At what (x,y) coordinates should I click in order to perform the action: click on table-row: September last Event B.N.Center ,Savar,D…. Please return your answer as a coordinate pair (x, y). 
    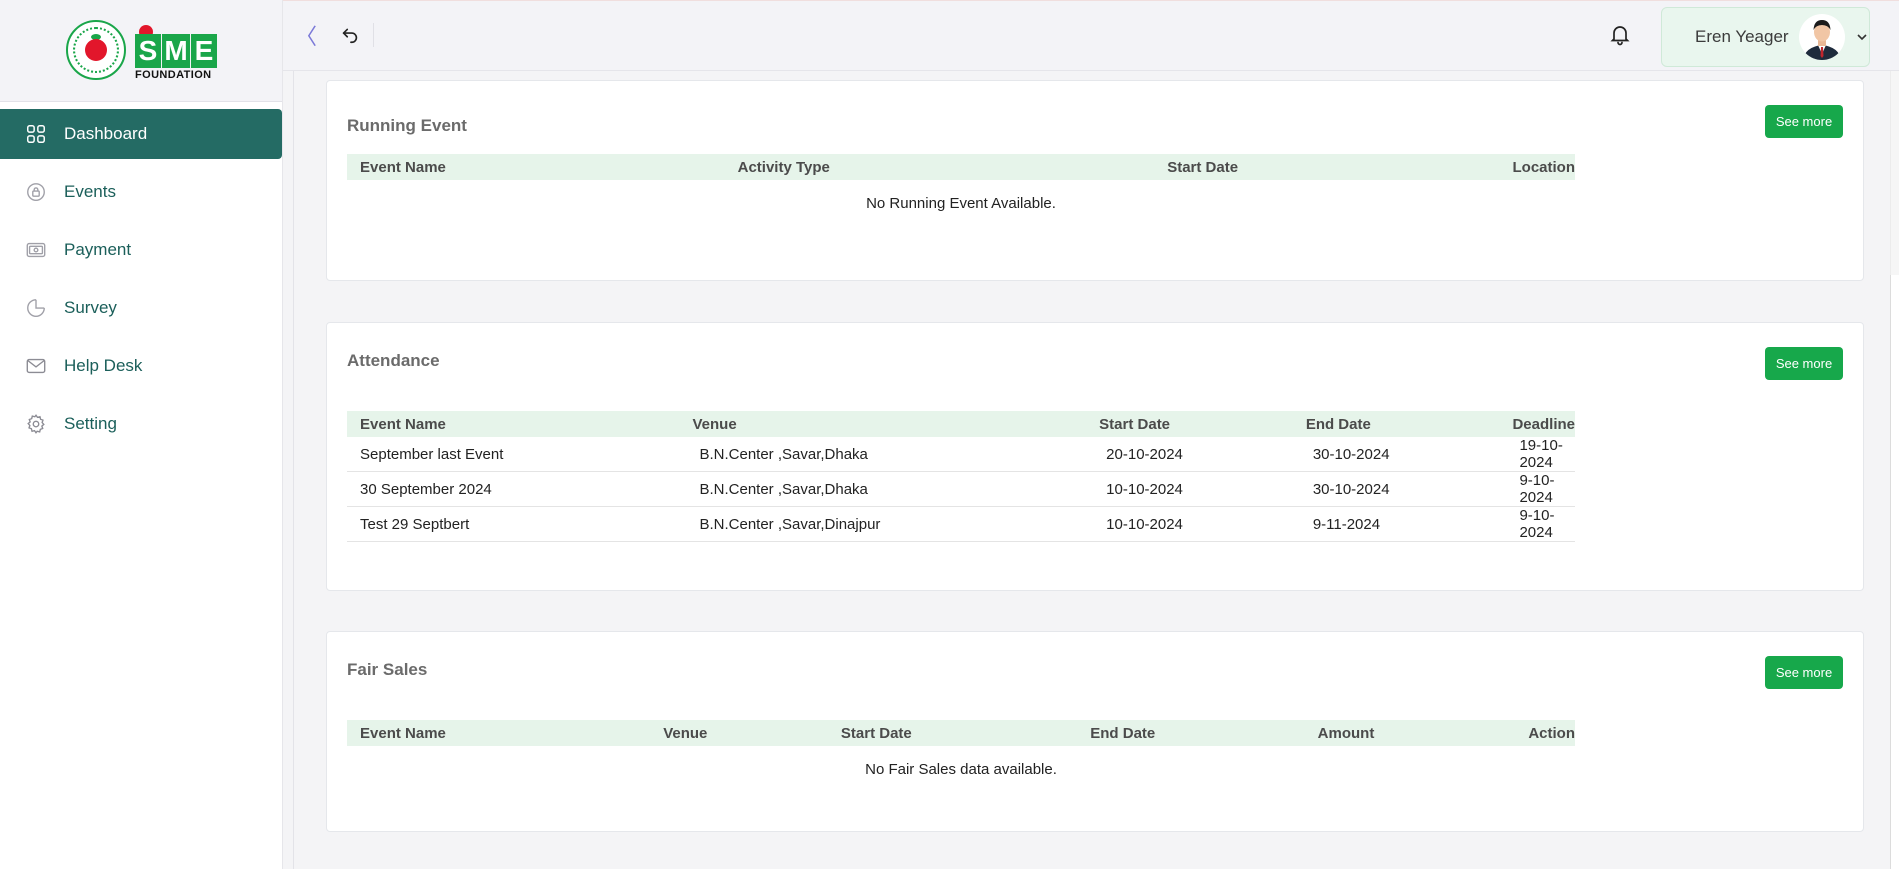
    Looking at the image, I should click on (961, 454).